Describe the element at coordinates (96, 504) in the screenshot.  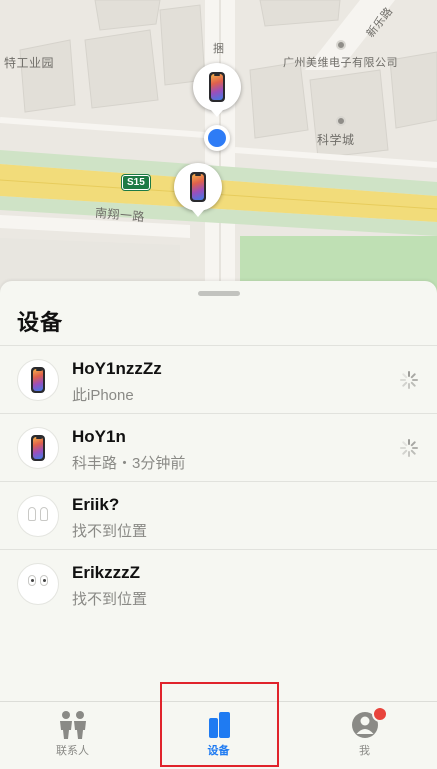
I see `device-name: Eriik?` at that location.